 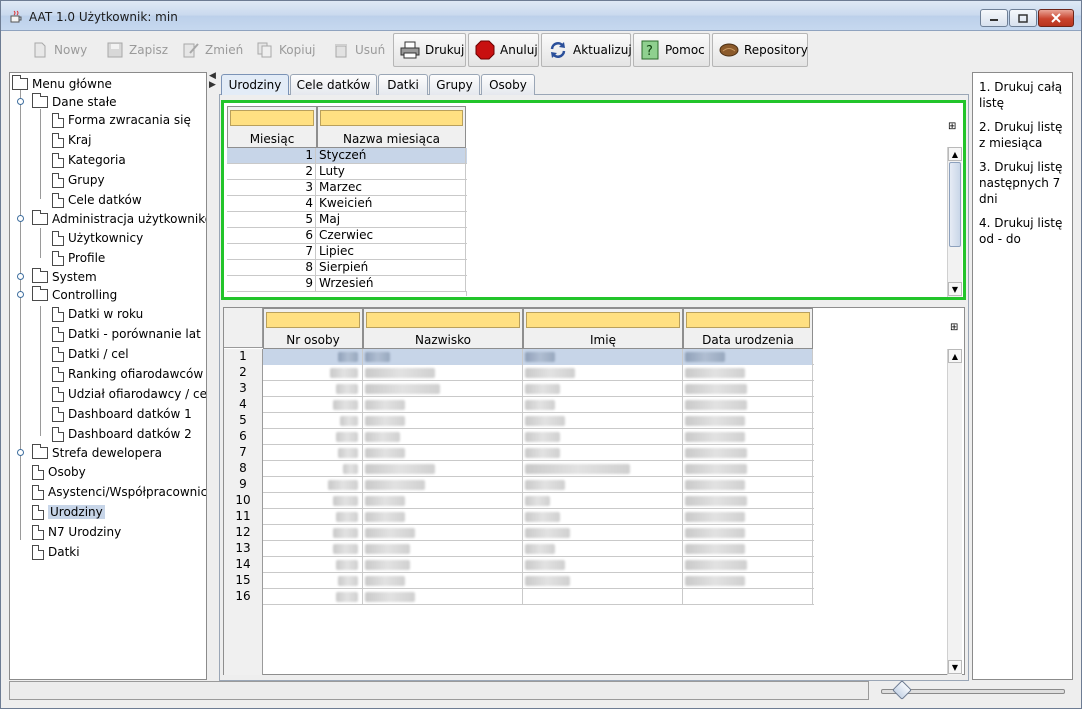 What do you see at coordinates (72, 140) in the screenshot?
I see `tree-item-kraj: Kraj` at bounding box center [72, 140].